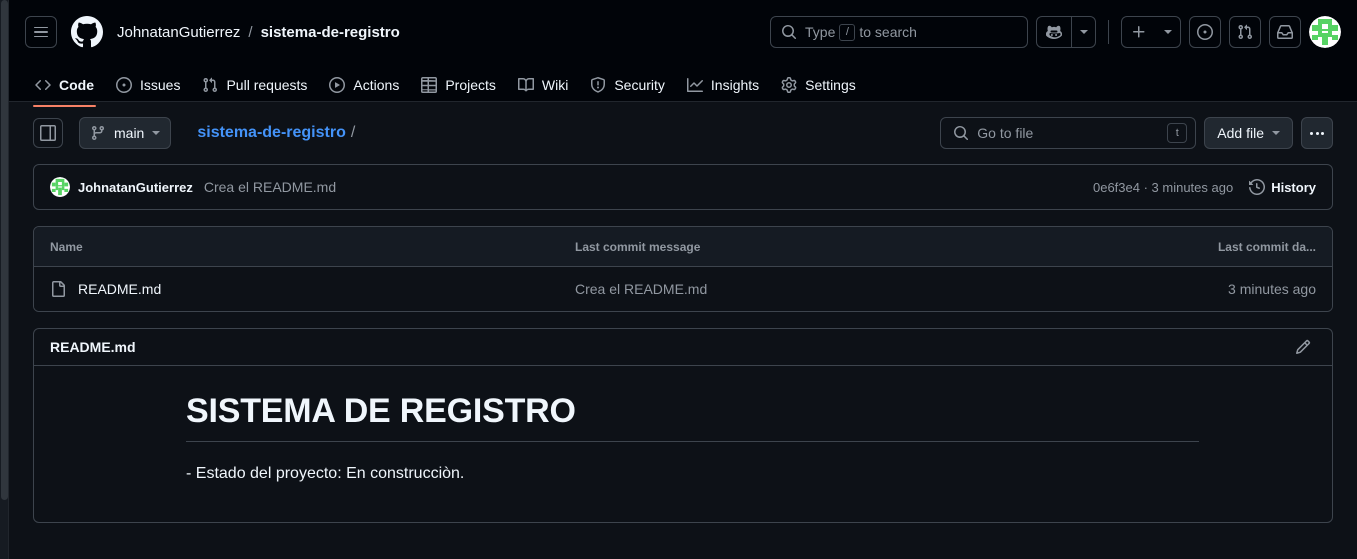 The height and width of the screenshot is (559, 1357). What do you see at coordinates (818, 85) in the screenshot?
I see `tab-settings: Settings` at bounding box center [818, 85].